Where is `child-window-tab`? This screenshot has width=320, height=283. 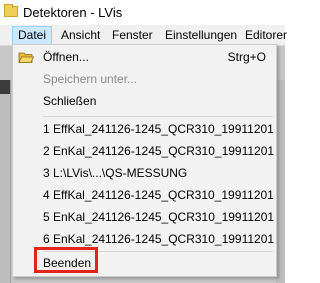 child-window-tab is located at coordinates (5, 87).